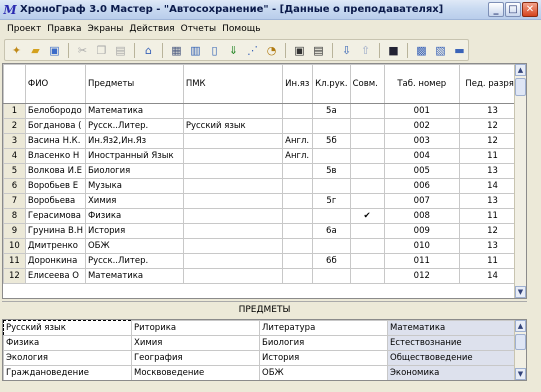 The width and height of the screenshot is (541, 392). Describe the element at coordinates (451, 328) in the screenshot. I see `subject-item: Математика` at that location.